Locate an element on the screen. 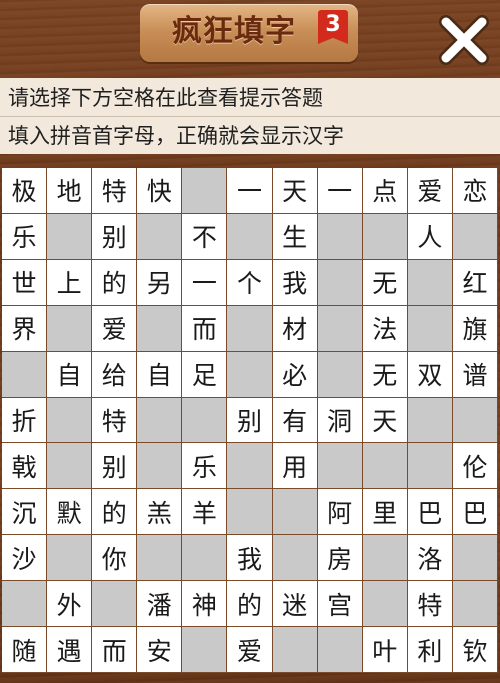 The width and height of the screenshot is (500, 683). grid-cell: 遇 is located at coordinates (70, 650).